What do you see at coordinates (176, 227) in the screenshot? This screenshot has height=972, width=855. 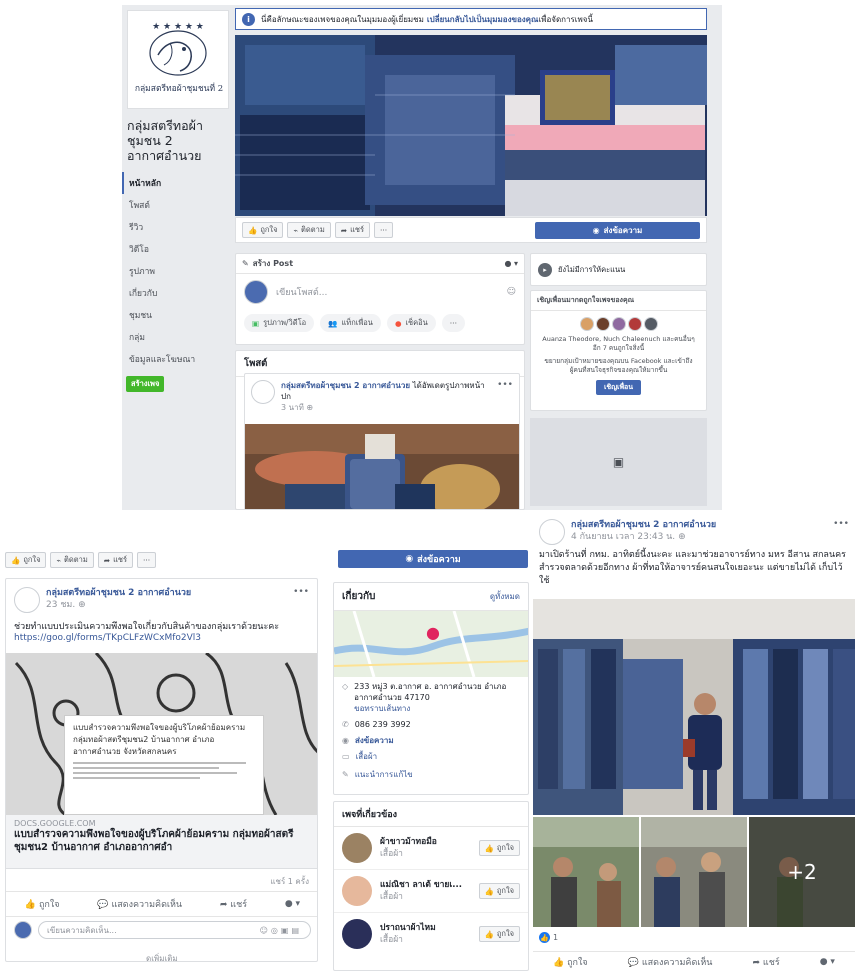 I see `sidebar-item-reviews: รีวิว` at bounding box center [176, 227].